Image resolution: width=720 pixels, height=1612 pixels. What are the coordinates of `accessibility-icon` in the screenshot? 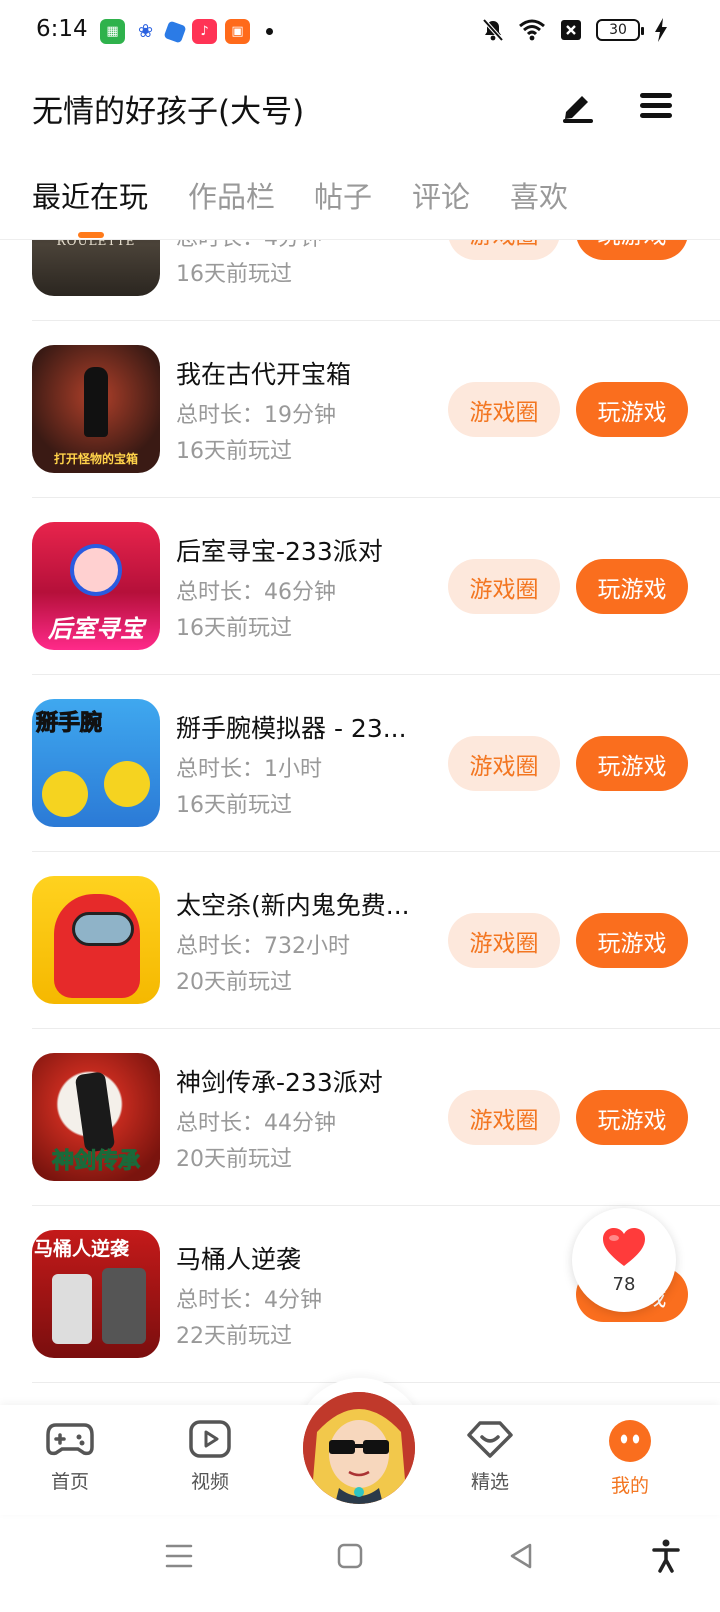 It's located at (666, 1556).